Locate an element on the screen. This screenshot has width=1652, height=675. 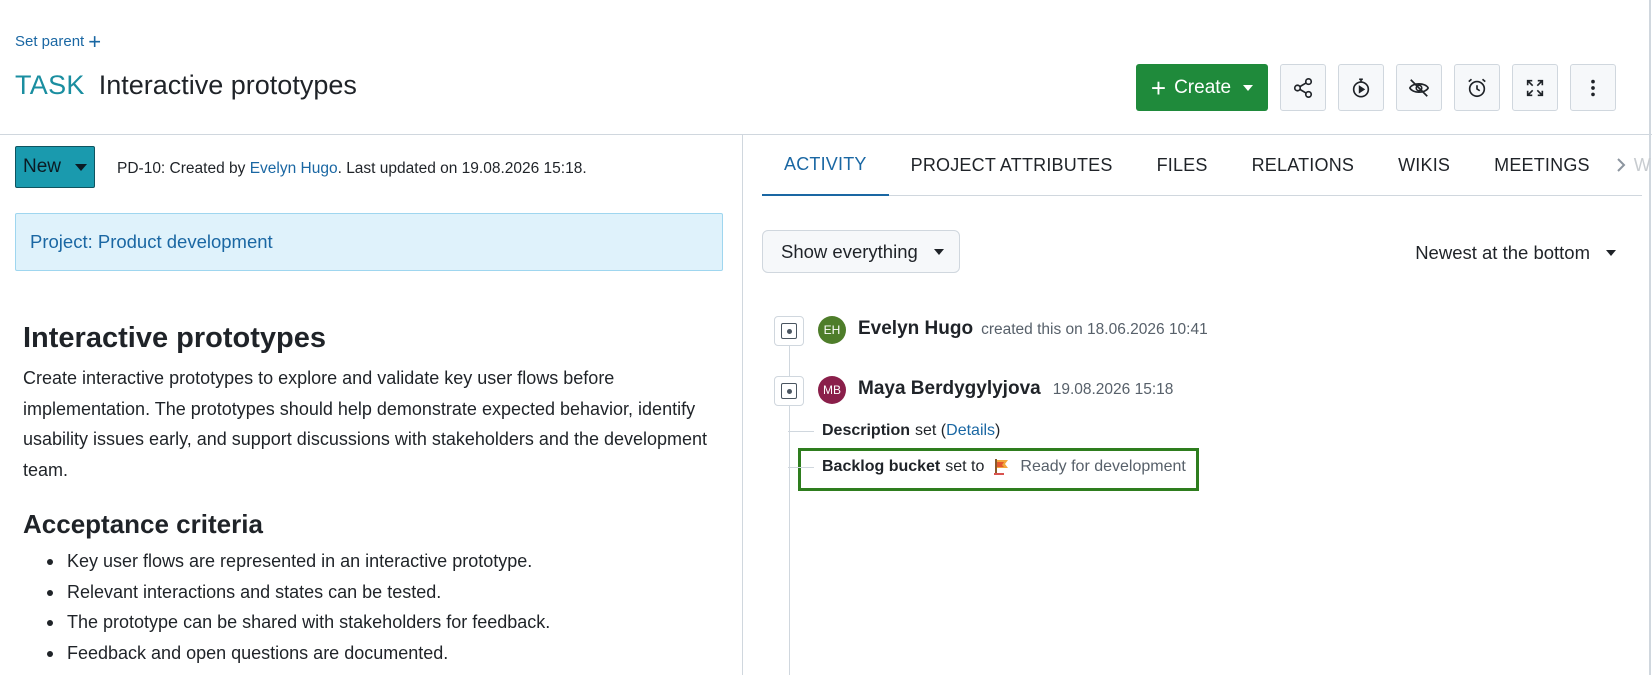
create-button-label: Create is located at coordinates (1203, 87).